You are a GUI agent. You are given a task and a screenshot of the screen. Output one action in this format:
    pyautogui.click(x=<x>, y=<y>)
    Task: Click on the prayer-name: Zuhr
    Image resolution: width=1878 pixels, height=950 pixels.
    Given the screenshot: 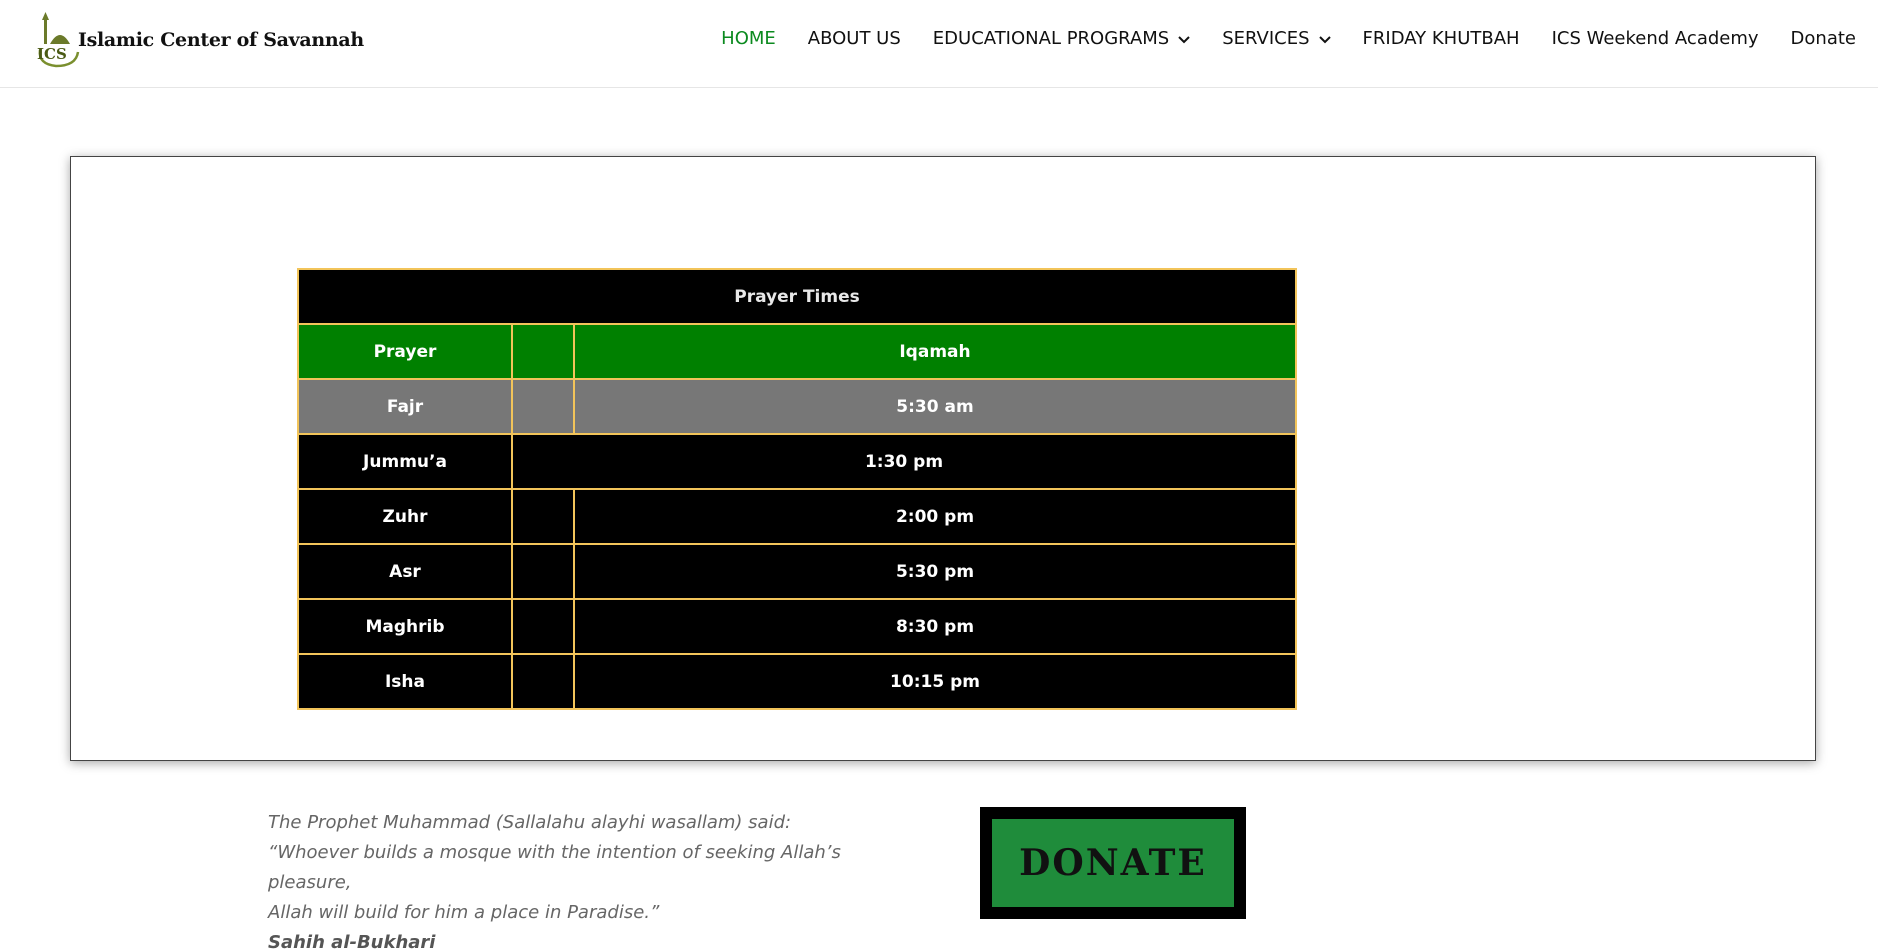 What is the action you would take?
    pyautogui.click(x=405, y=516)
    